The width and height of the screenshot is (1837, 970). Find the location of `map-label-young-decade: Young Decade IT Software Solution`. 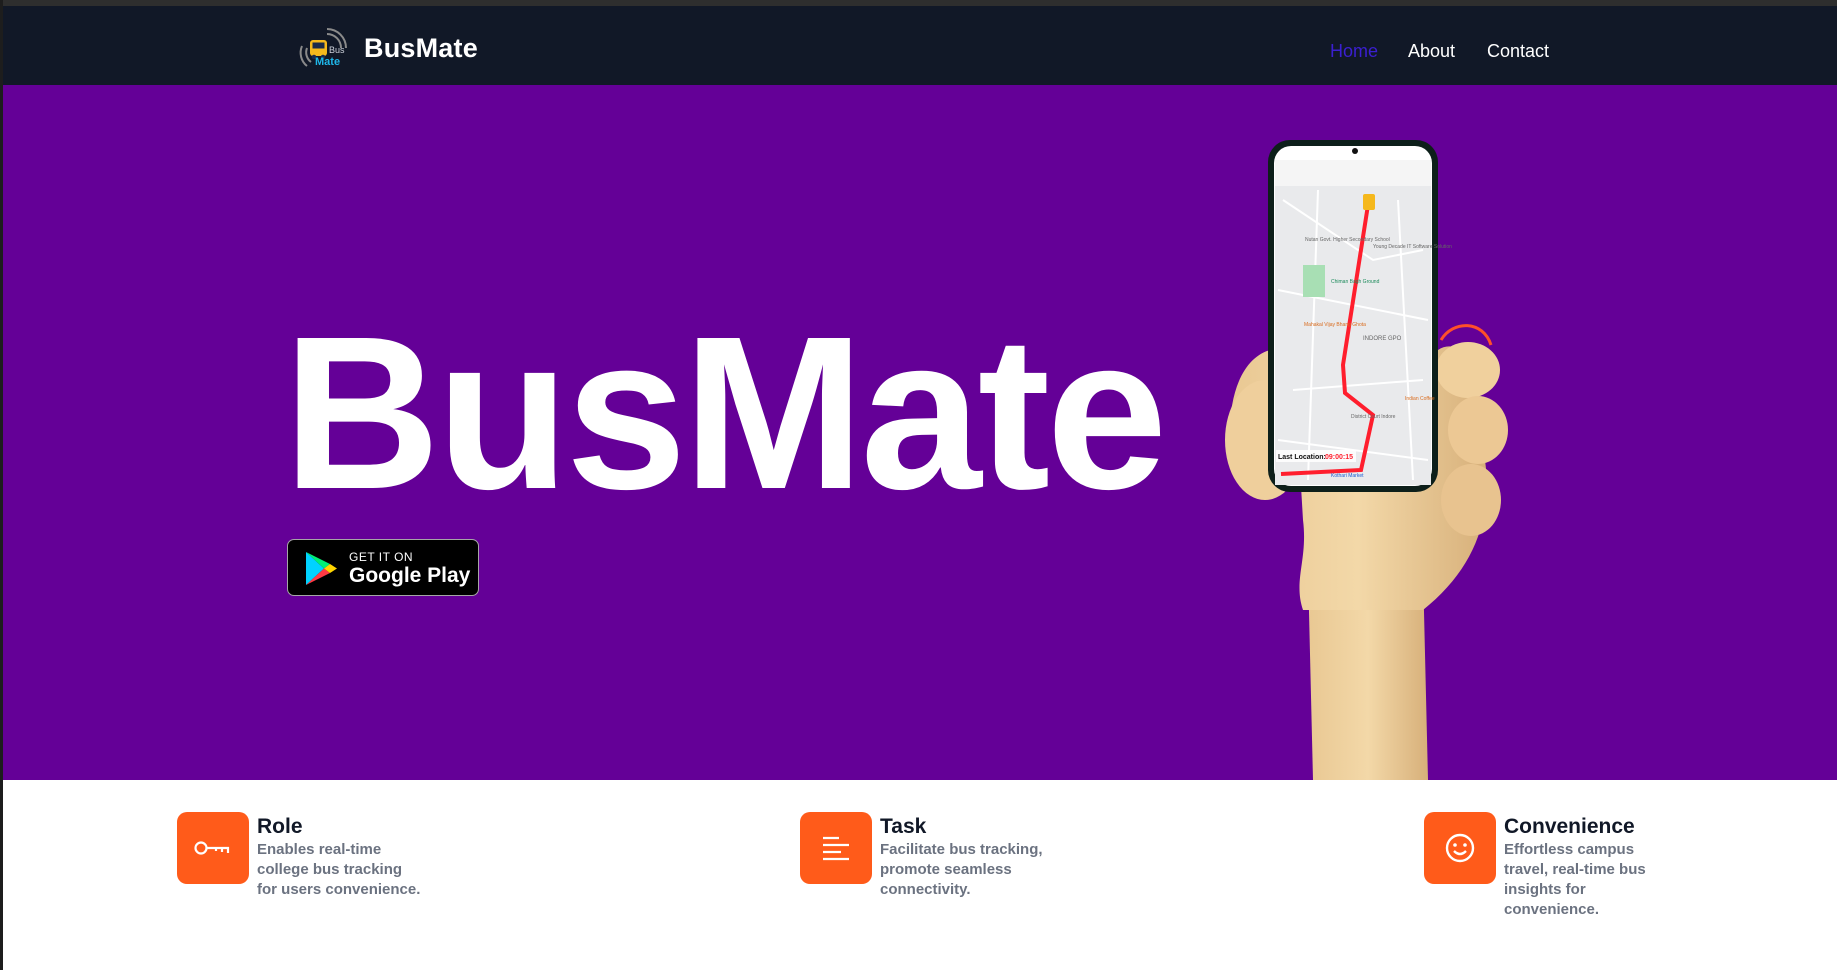

map-label-young-decade: Young Decade IT Software Solution is located at coordinates (1412, 247).